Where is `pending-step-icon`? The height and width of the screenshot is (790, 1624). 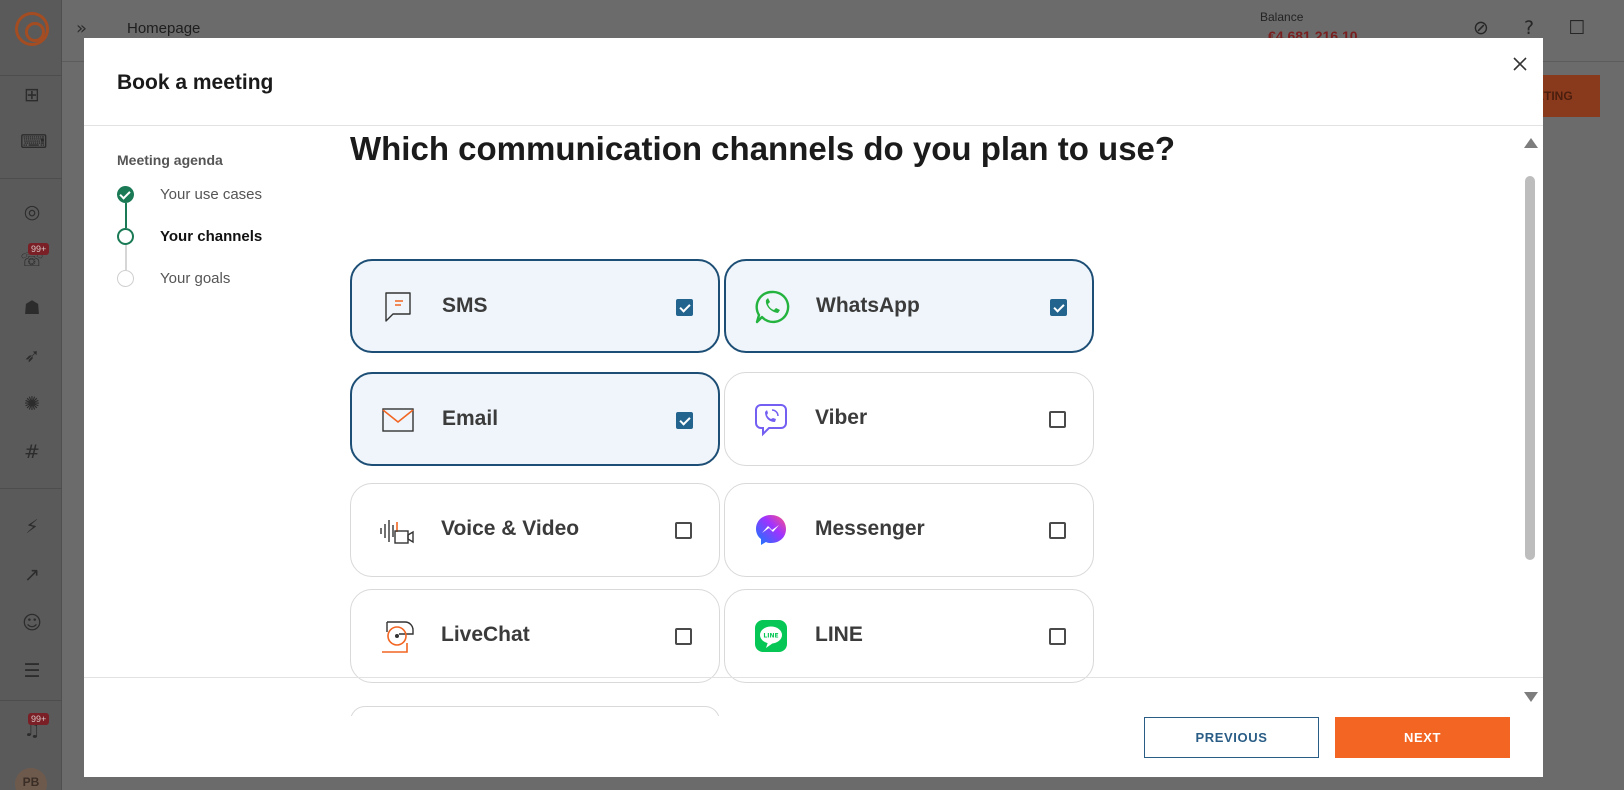 pending-step-icon is located at coordinates (125, 278).